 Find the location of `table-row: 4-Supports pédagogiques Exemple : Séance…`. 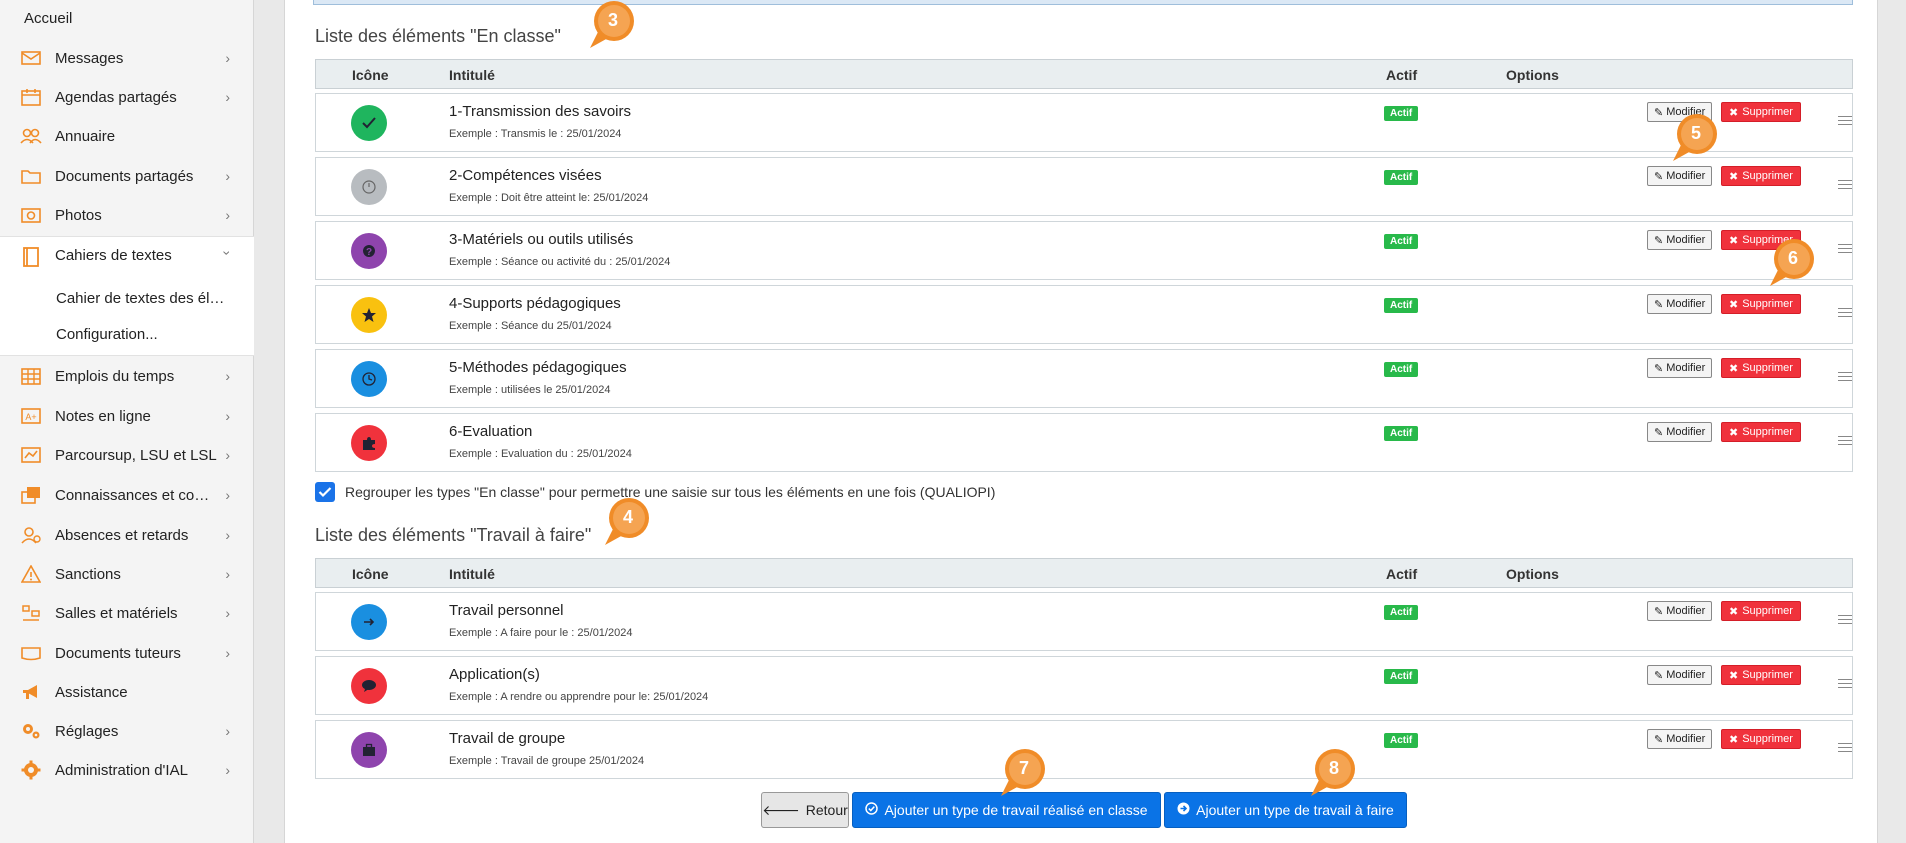

table-row: 4-Supports pédagogiques Exemple : Séance… is located at coordinates (1084, 314).